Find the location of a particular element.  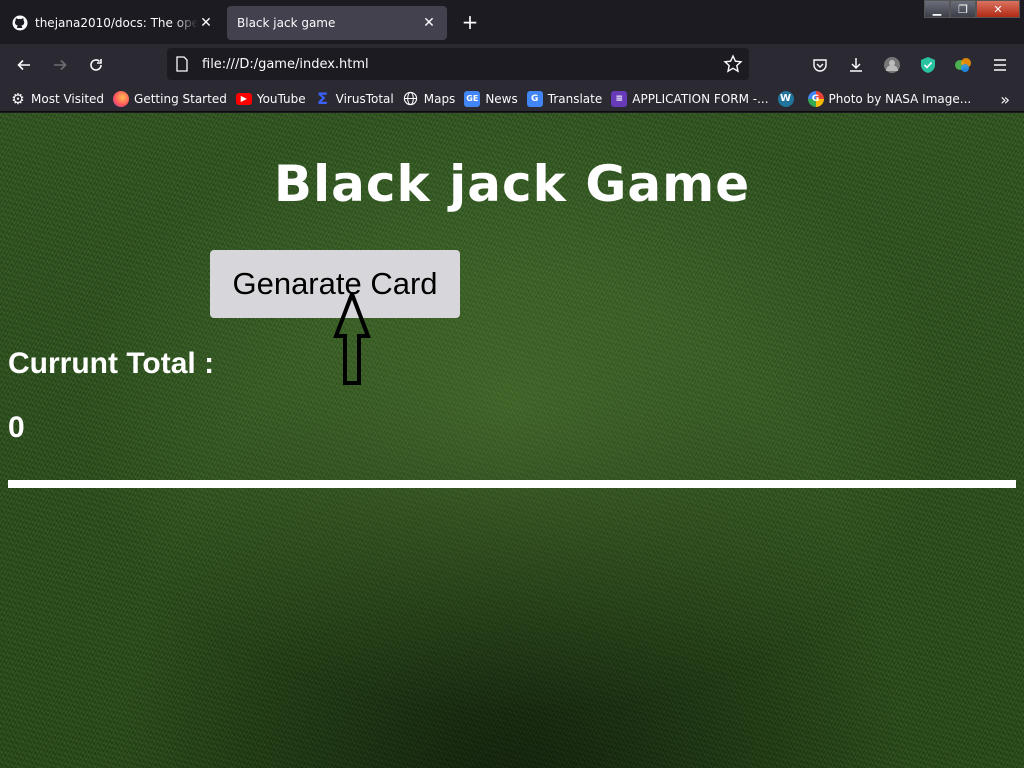

page-icon is located at coordinates (182, 64).